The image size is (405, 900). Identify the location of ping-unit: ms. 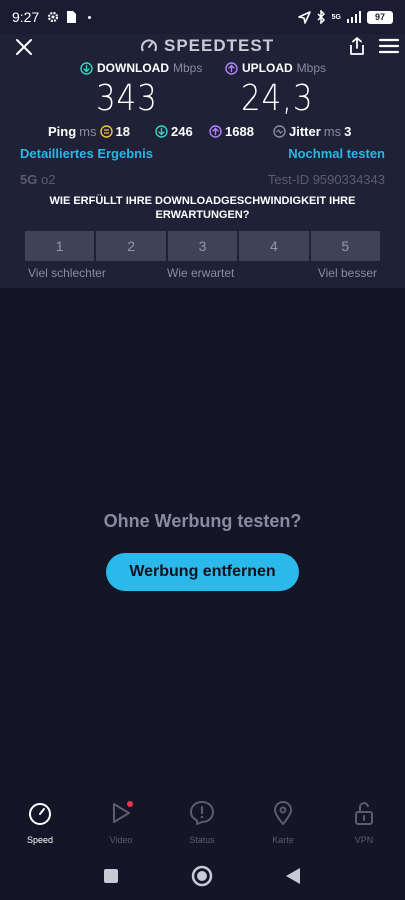
(88, 131).